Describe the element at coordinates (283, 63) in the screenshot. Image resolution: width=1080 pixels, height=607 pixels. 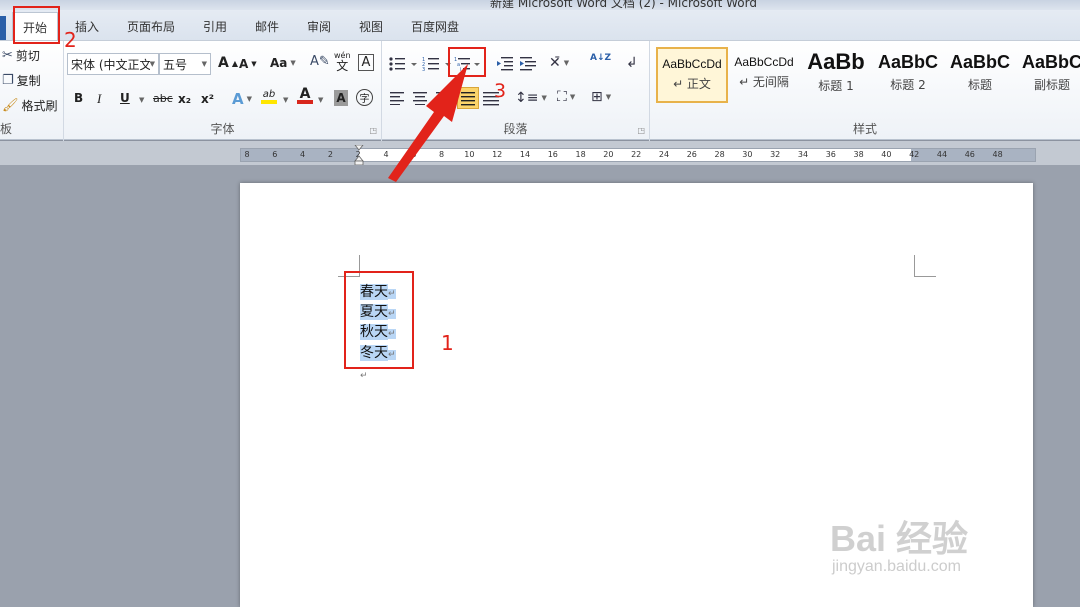
I see `change-case-button: Aa ▼` at that location.